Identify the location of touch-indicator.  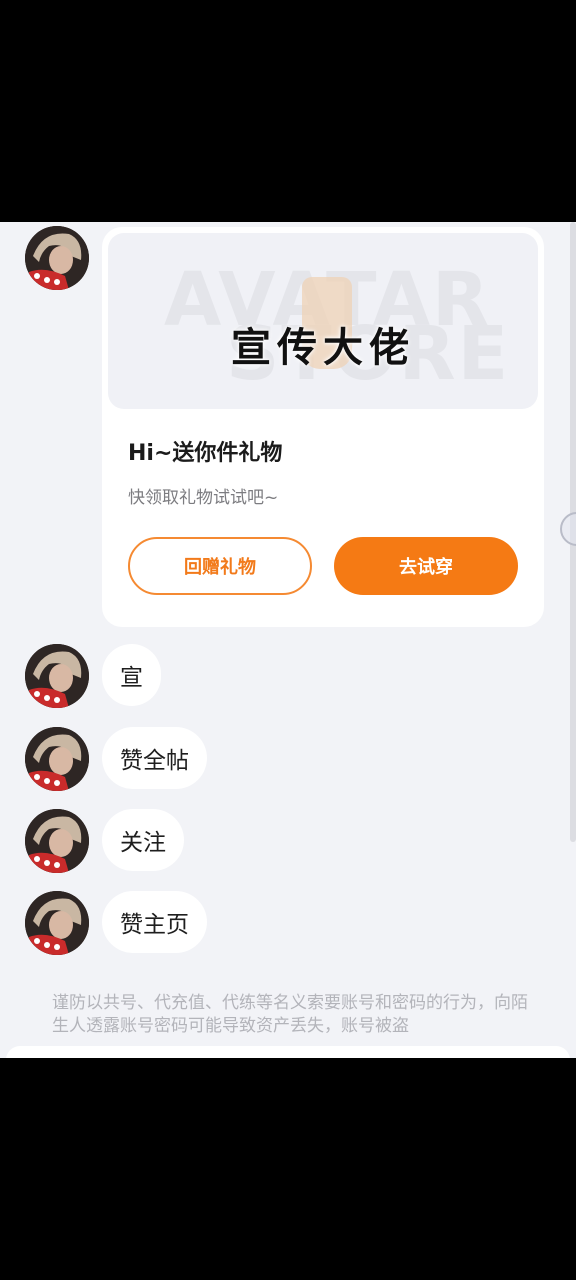
(568, 529).